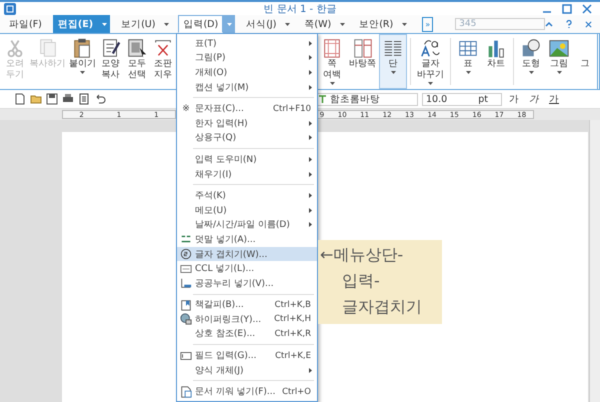 The image size is (600, 402). Describe the element at coordinates (36, 99) in the screenshot. I see `folder-icon` at that location.